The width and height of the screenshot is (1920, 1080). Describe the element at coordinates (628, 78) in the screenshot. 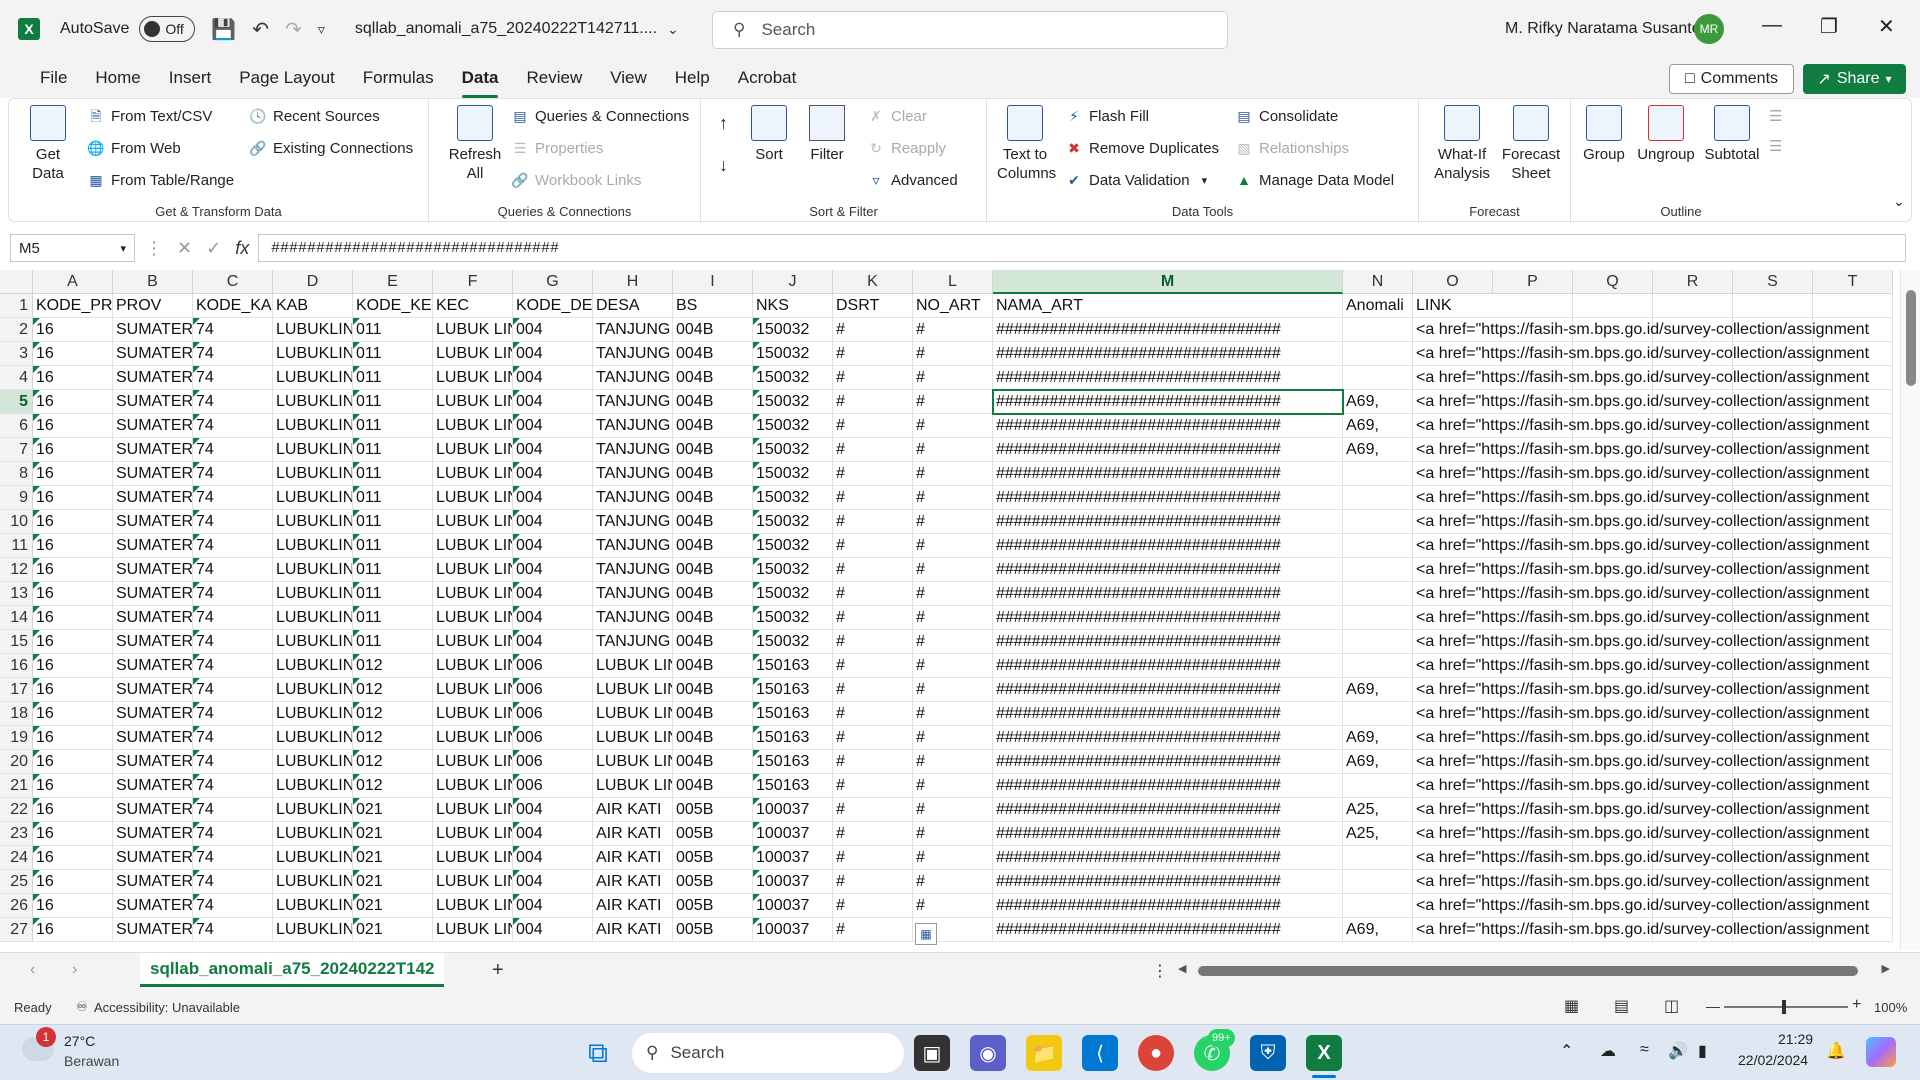

I see `menu-view: View` at that location.